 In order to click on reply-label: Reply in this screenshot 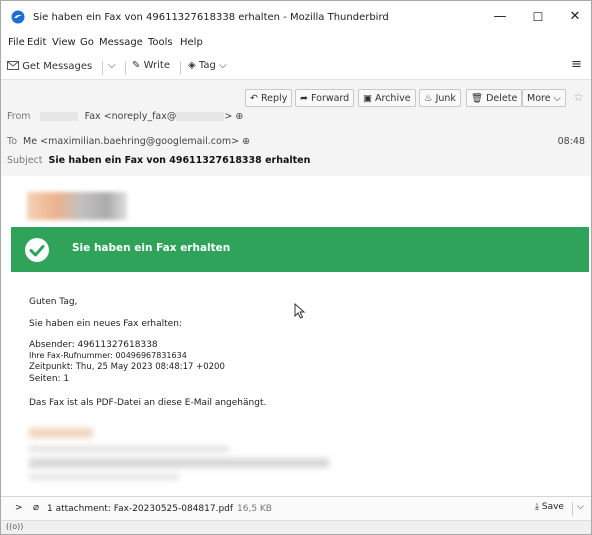, I will do `click(274, 98)`.